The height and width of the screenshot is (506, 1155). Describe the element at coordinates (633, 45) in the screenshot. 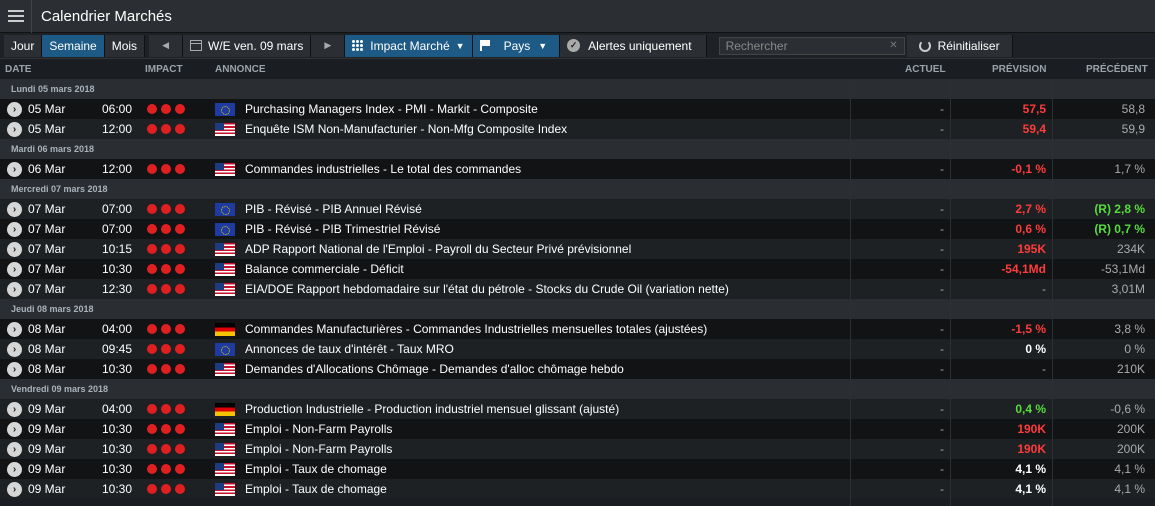

I see `alerts-only-toggle: ✓ Alertes uniquement` at that location.